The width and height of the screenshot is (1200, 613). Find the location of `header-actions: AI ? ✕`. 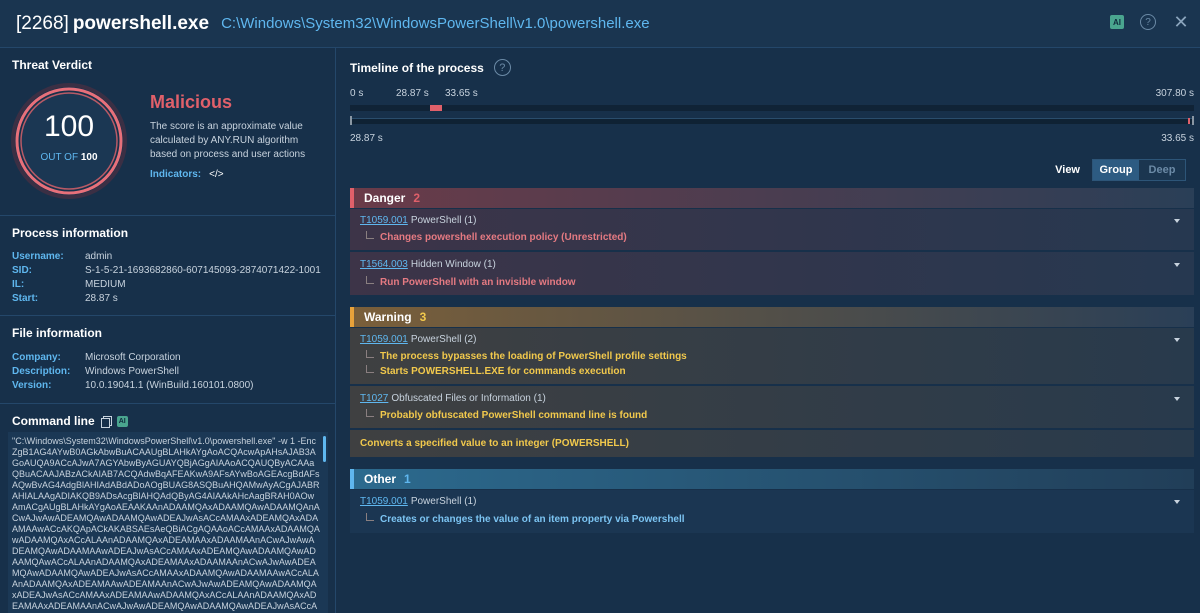

header-actions: AI ? ✕ is located at coordinates (1150, 22).